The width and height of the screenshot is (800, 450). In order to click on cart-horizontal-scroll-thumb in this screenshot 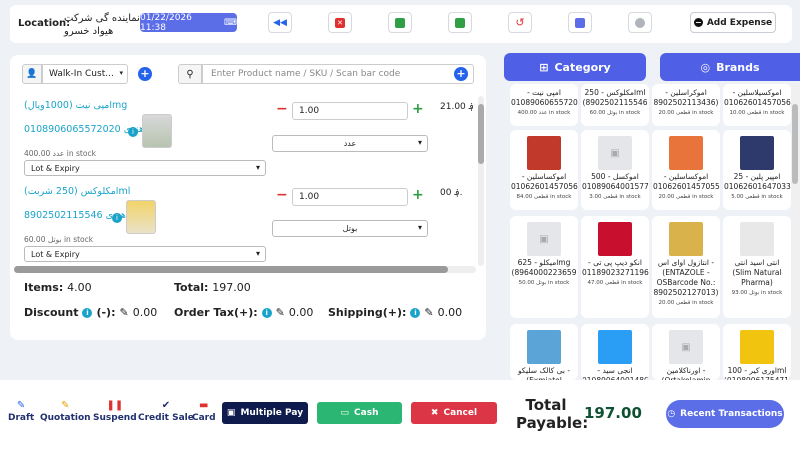, I will do `click(231, 269)`.